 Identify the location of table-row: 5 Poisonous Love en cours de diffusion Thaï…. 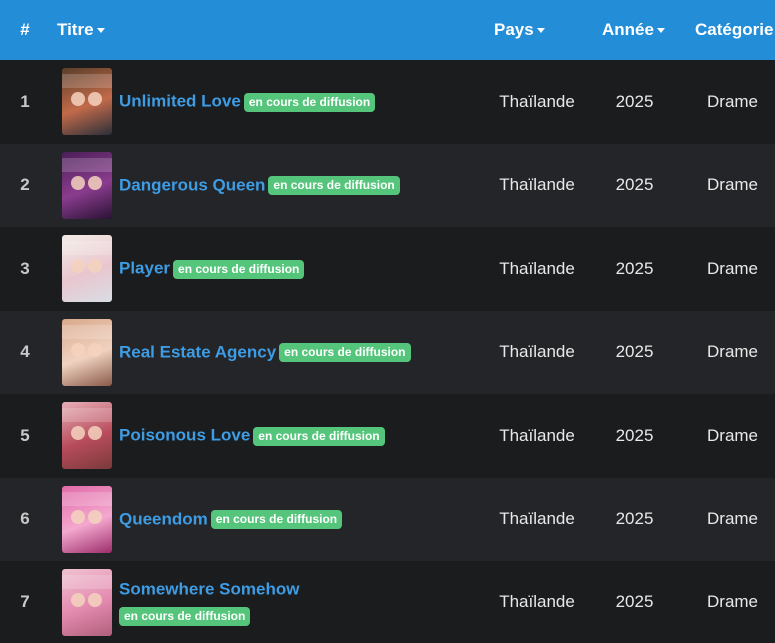
(387, 436).